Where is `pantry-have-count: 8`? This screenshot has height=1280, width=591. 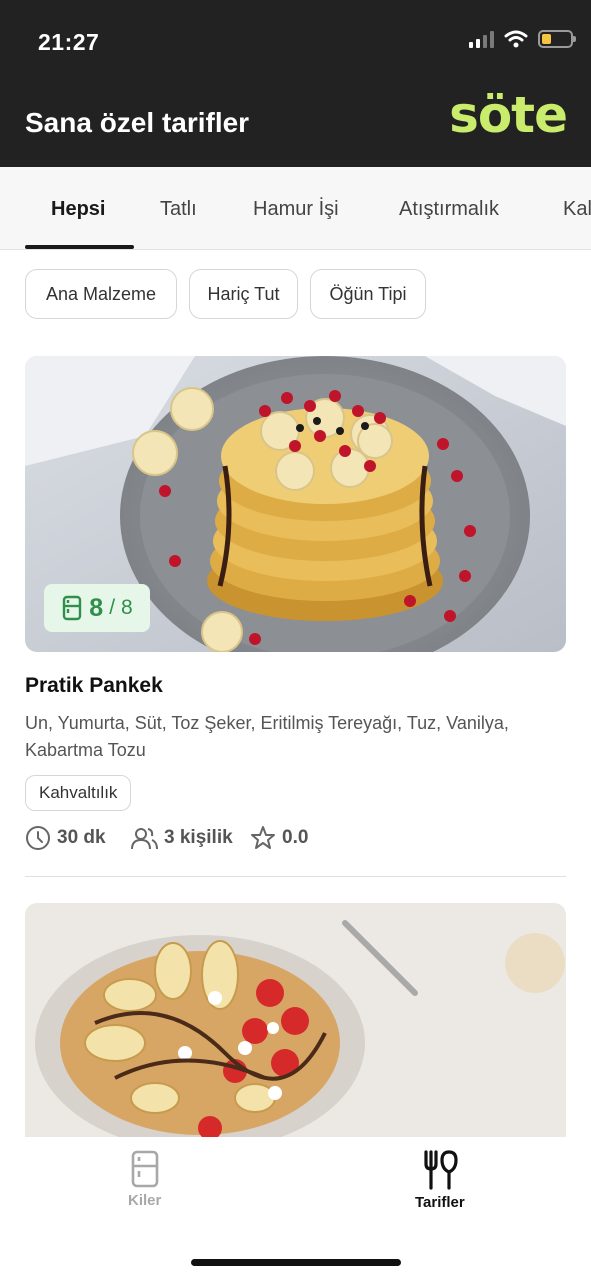 pantry-have-count: 8 is located at coordinates (96, 607).